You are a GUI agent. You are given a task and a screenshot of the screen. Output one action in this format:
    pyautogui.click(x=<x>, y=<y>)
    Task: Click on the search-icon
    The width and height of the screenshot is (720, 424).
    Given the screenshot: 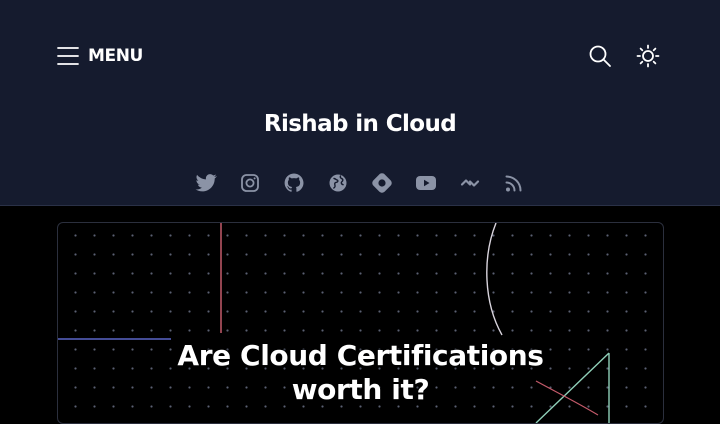 What is the action you would take?
    pyautogui.click(x=600, y=56)
    